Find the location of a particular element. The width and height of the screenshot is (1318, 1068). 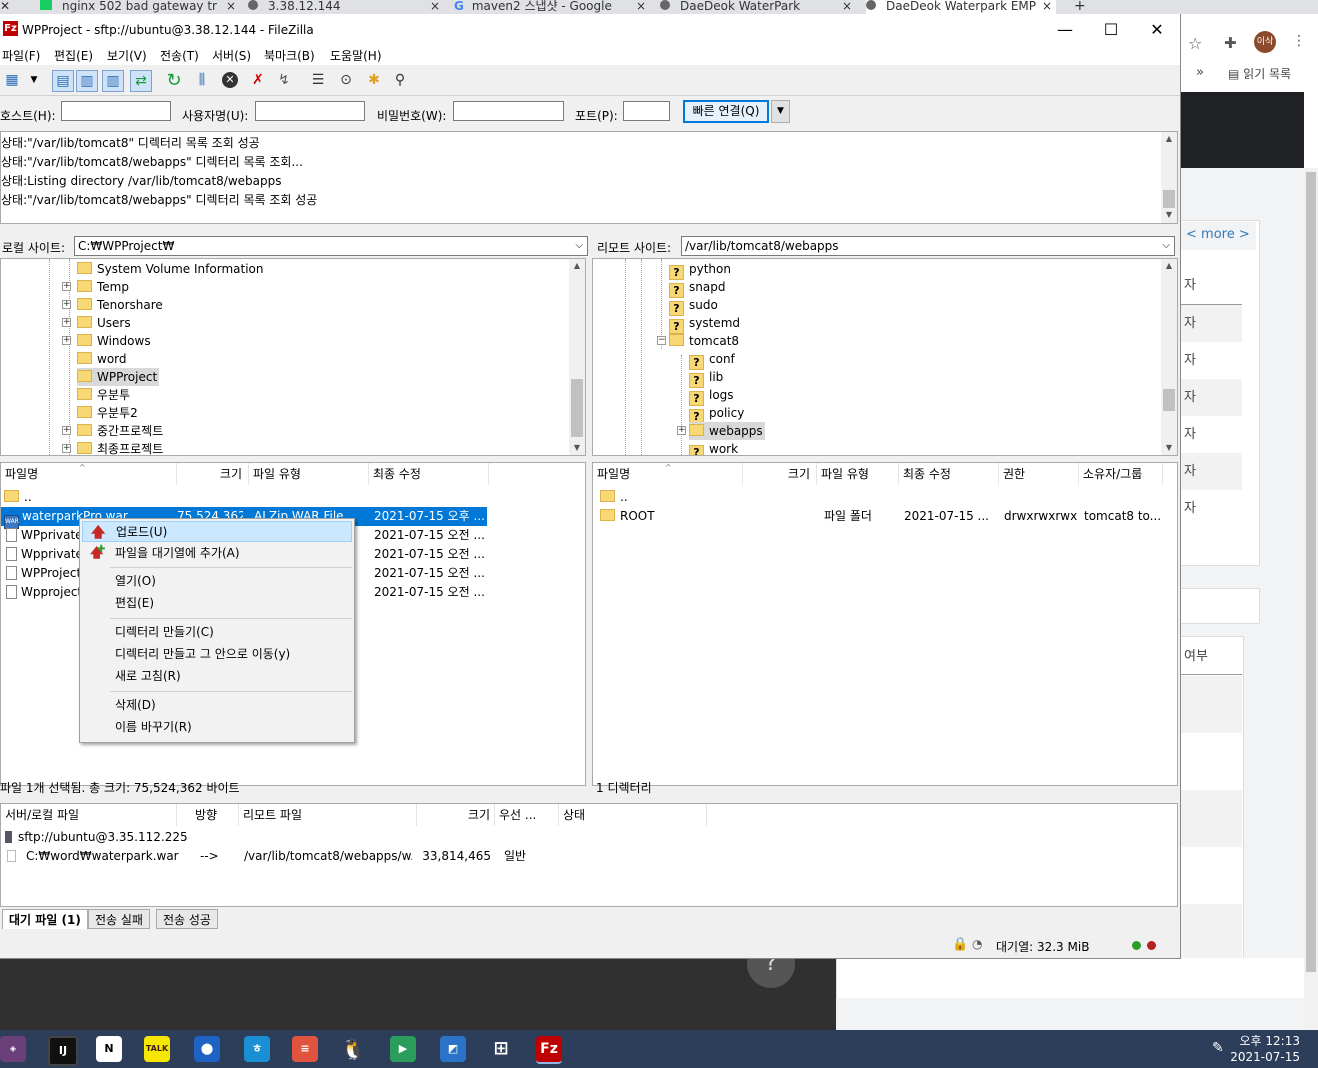

tab-queued-files: 대기 파일 (1) is located at coordinates (45, 919).